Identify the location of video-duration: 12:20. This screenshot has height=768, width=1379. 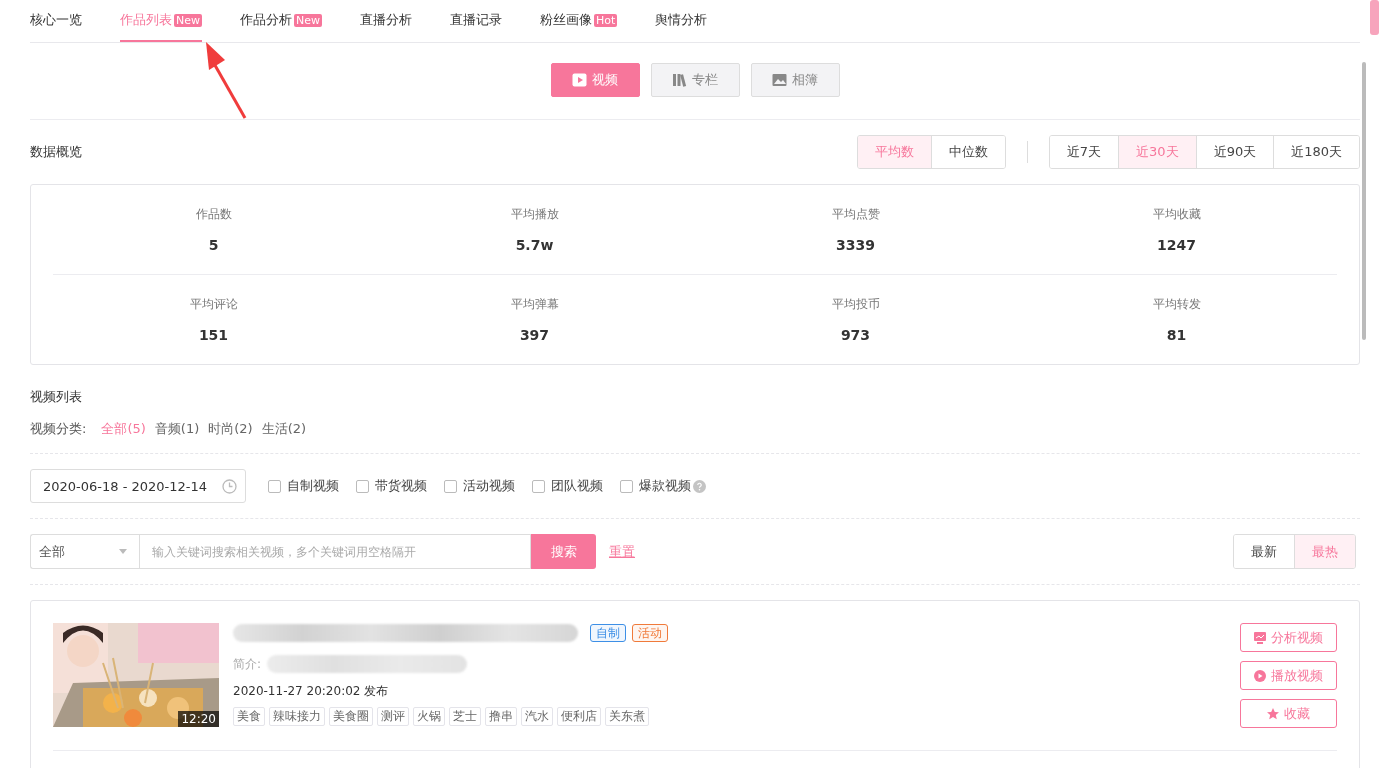
(198, 719).